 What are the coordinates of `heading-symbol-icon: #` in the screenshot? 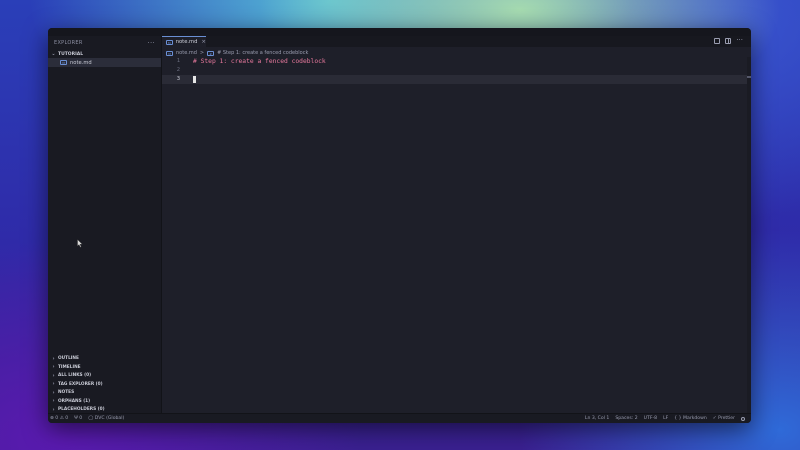 It's located at (211, 53).